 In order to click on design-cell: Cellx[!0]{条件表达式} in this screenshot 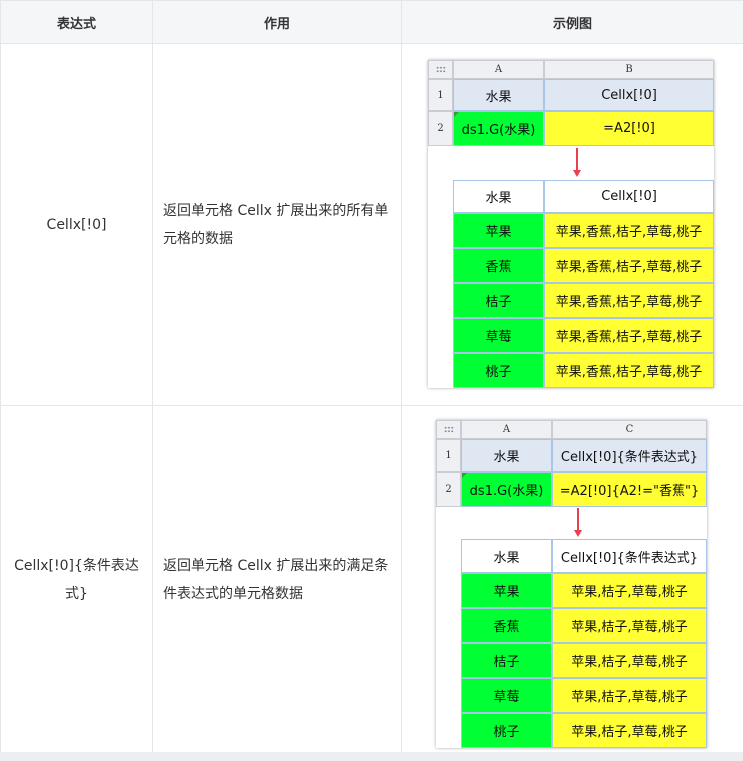, I will do `click(629, 455)`.